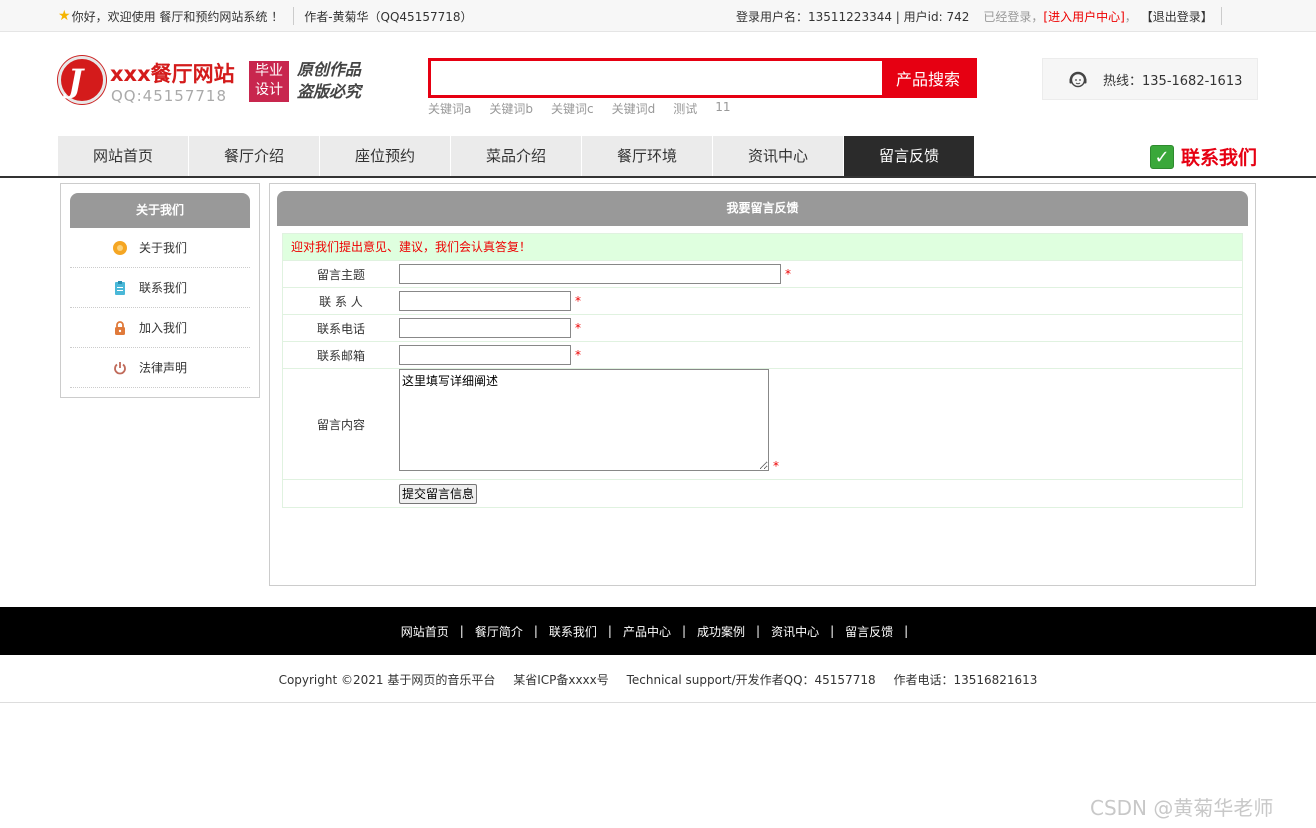  Describe the element at coordinates (1013, 16) in the screenshot. I see `logged-in-text: 已经登录，` at that location.